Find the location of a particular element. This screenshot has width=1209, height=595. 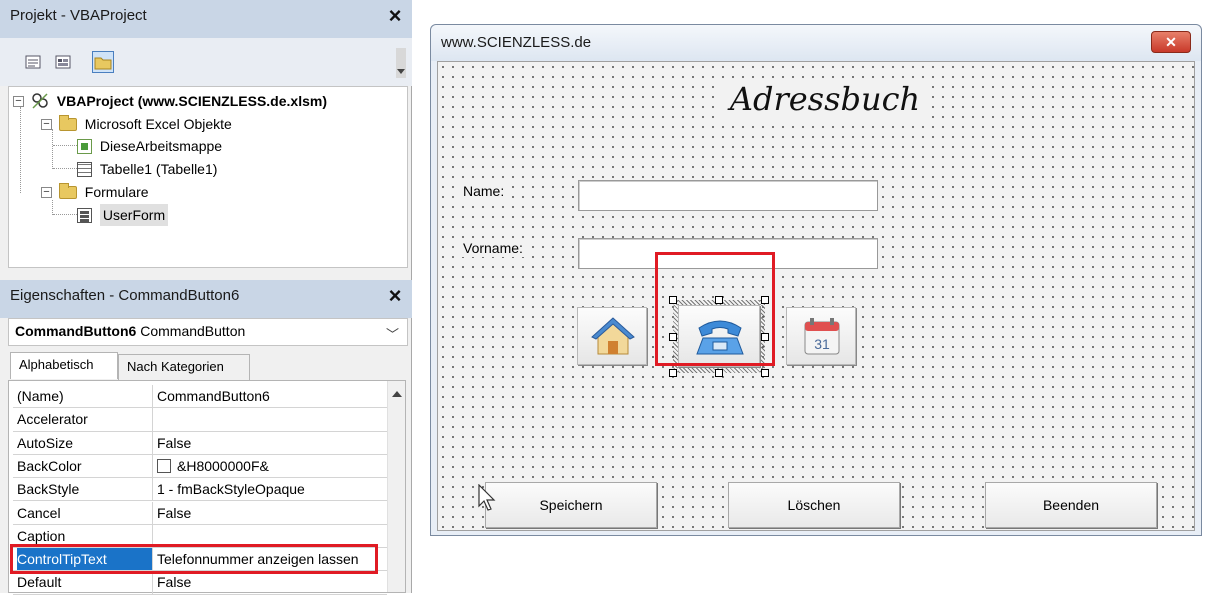

view-code-button is located at coordinates (33, 62).